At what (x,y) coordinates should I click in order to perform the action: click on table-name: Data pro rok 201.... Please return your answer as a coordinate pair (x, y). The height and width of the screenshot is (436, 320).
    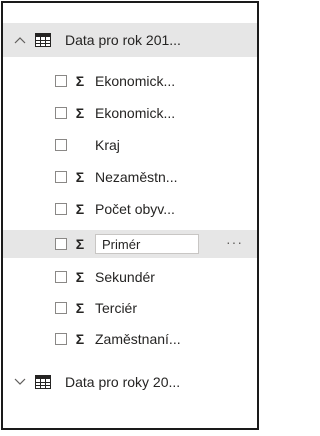
    Looking at the image, I should click on (123, 40).